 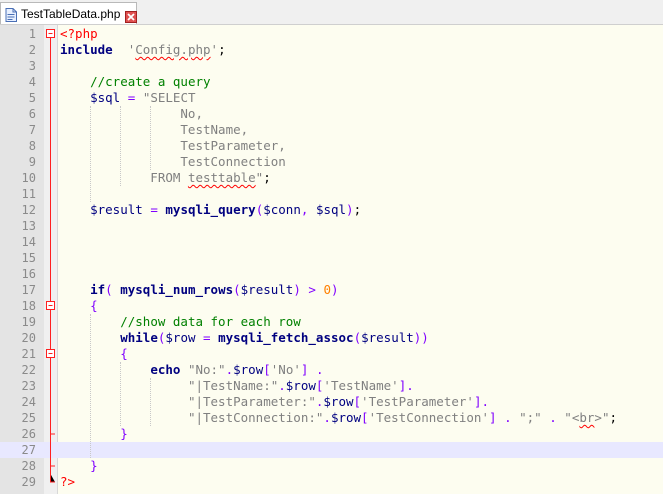 I want to click on tab-testtabledata: TestTableData.php, so click(x=69, y=13).